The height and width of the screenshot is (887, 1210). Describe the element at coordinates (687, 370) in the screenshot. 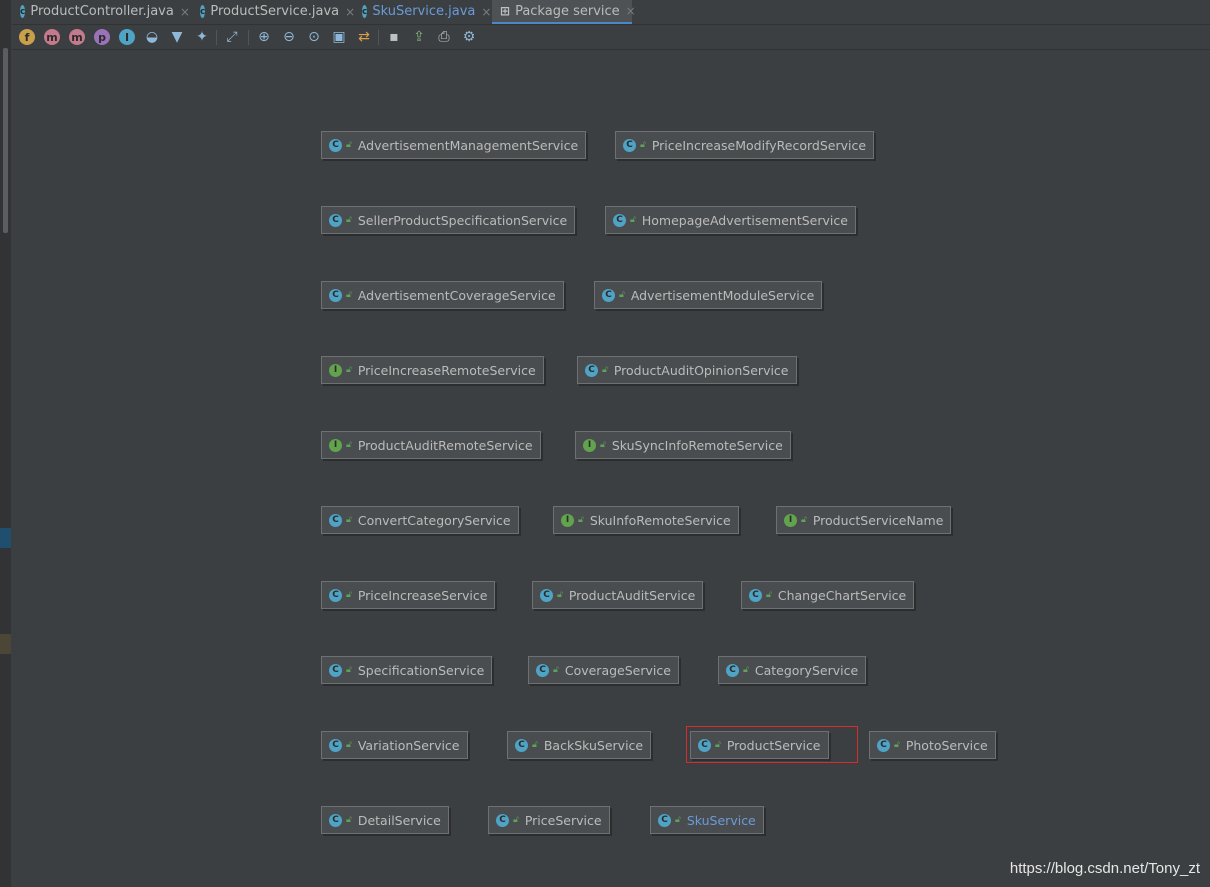

I see `class-node: C 🔓︎ ProductAuditOpinionService` at that location.